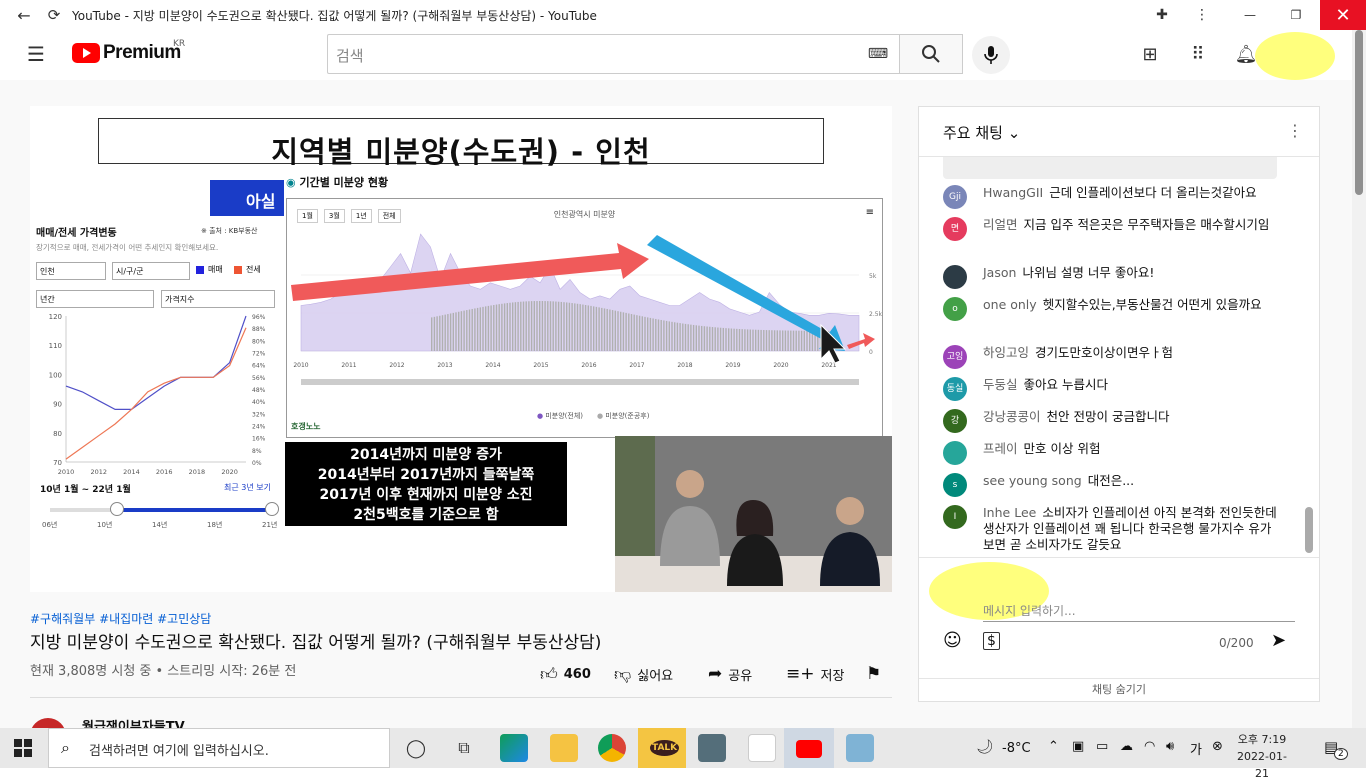 The image size is (1366, 782). Describe the element at coordinates (1000, 384) in the screenshot. I see `chat-author: 두둥실` at that location.